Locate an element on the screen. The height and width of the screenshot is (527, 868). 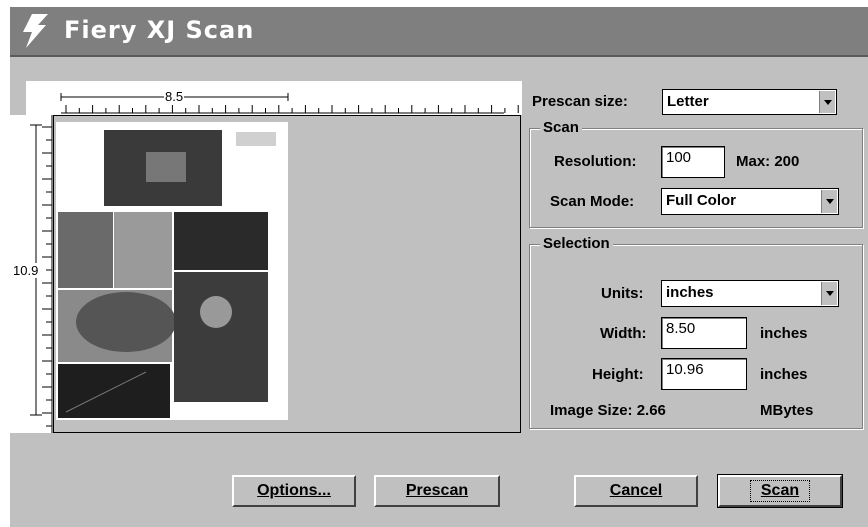
scan-group-title: Scan is located at coordinates (561, 127).